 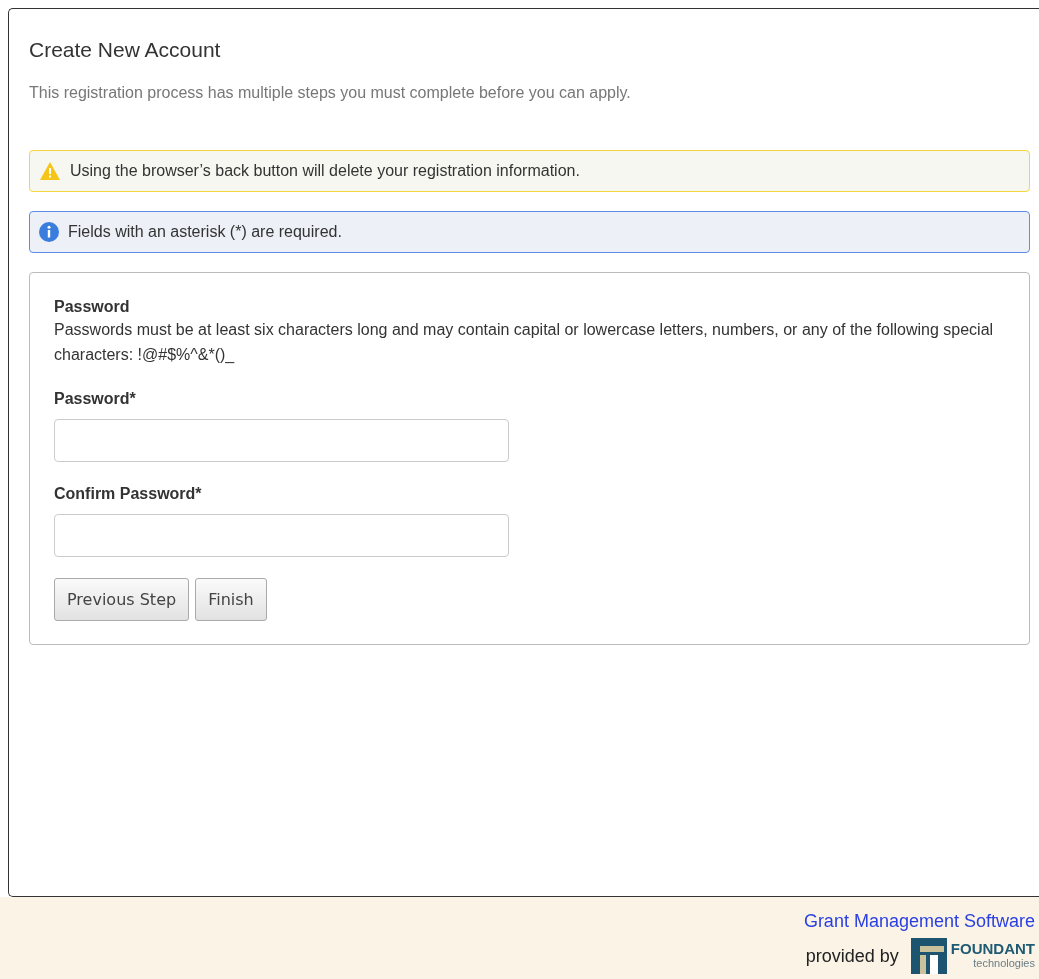 I want to click on field-label: Confirm Password*, so click(x=128, y=494).